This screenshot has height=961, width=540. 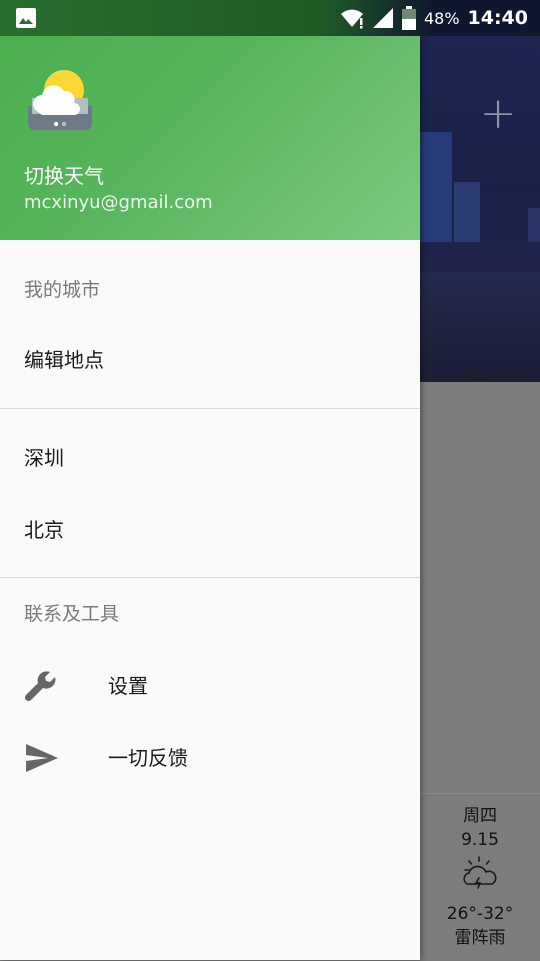 I want to click on tools-label: 联系及工具, so click(x=72, y=614).